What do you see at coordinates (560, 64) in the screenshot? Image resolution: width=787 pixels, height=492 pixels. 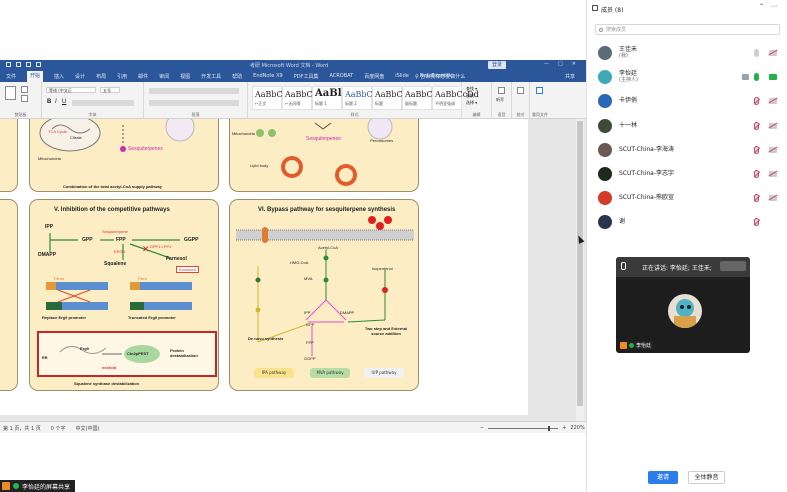 I see `maximize-button: □` at bounding box center [560, 64].